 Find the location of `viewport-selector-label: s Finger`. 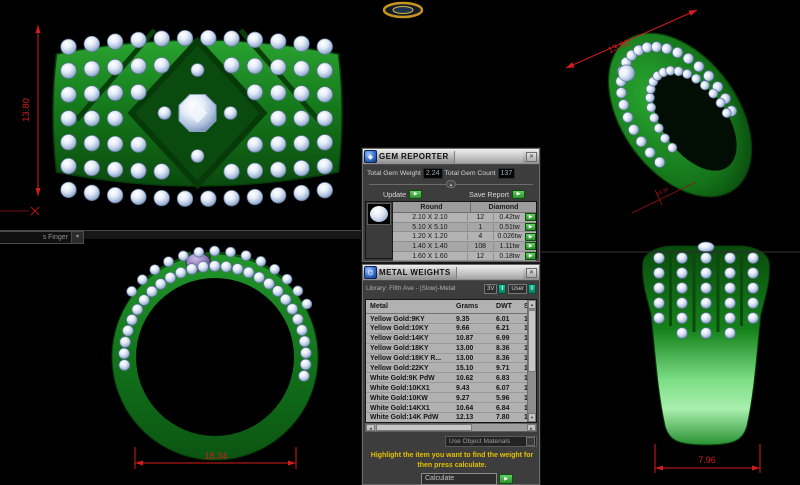

viewport-selector-label: s Finger is located at coordinates (55, 237).